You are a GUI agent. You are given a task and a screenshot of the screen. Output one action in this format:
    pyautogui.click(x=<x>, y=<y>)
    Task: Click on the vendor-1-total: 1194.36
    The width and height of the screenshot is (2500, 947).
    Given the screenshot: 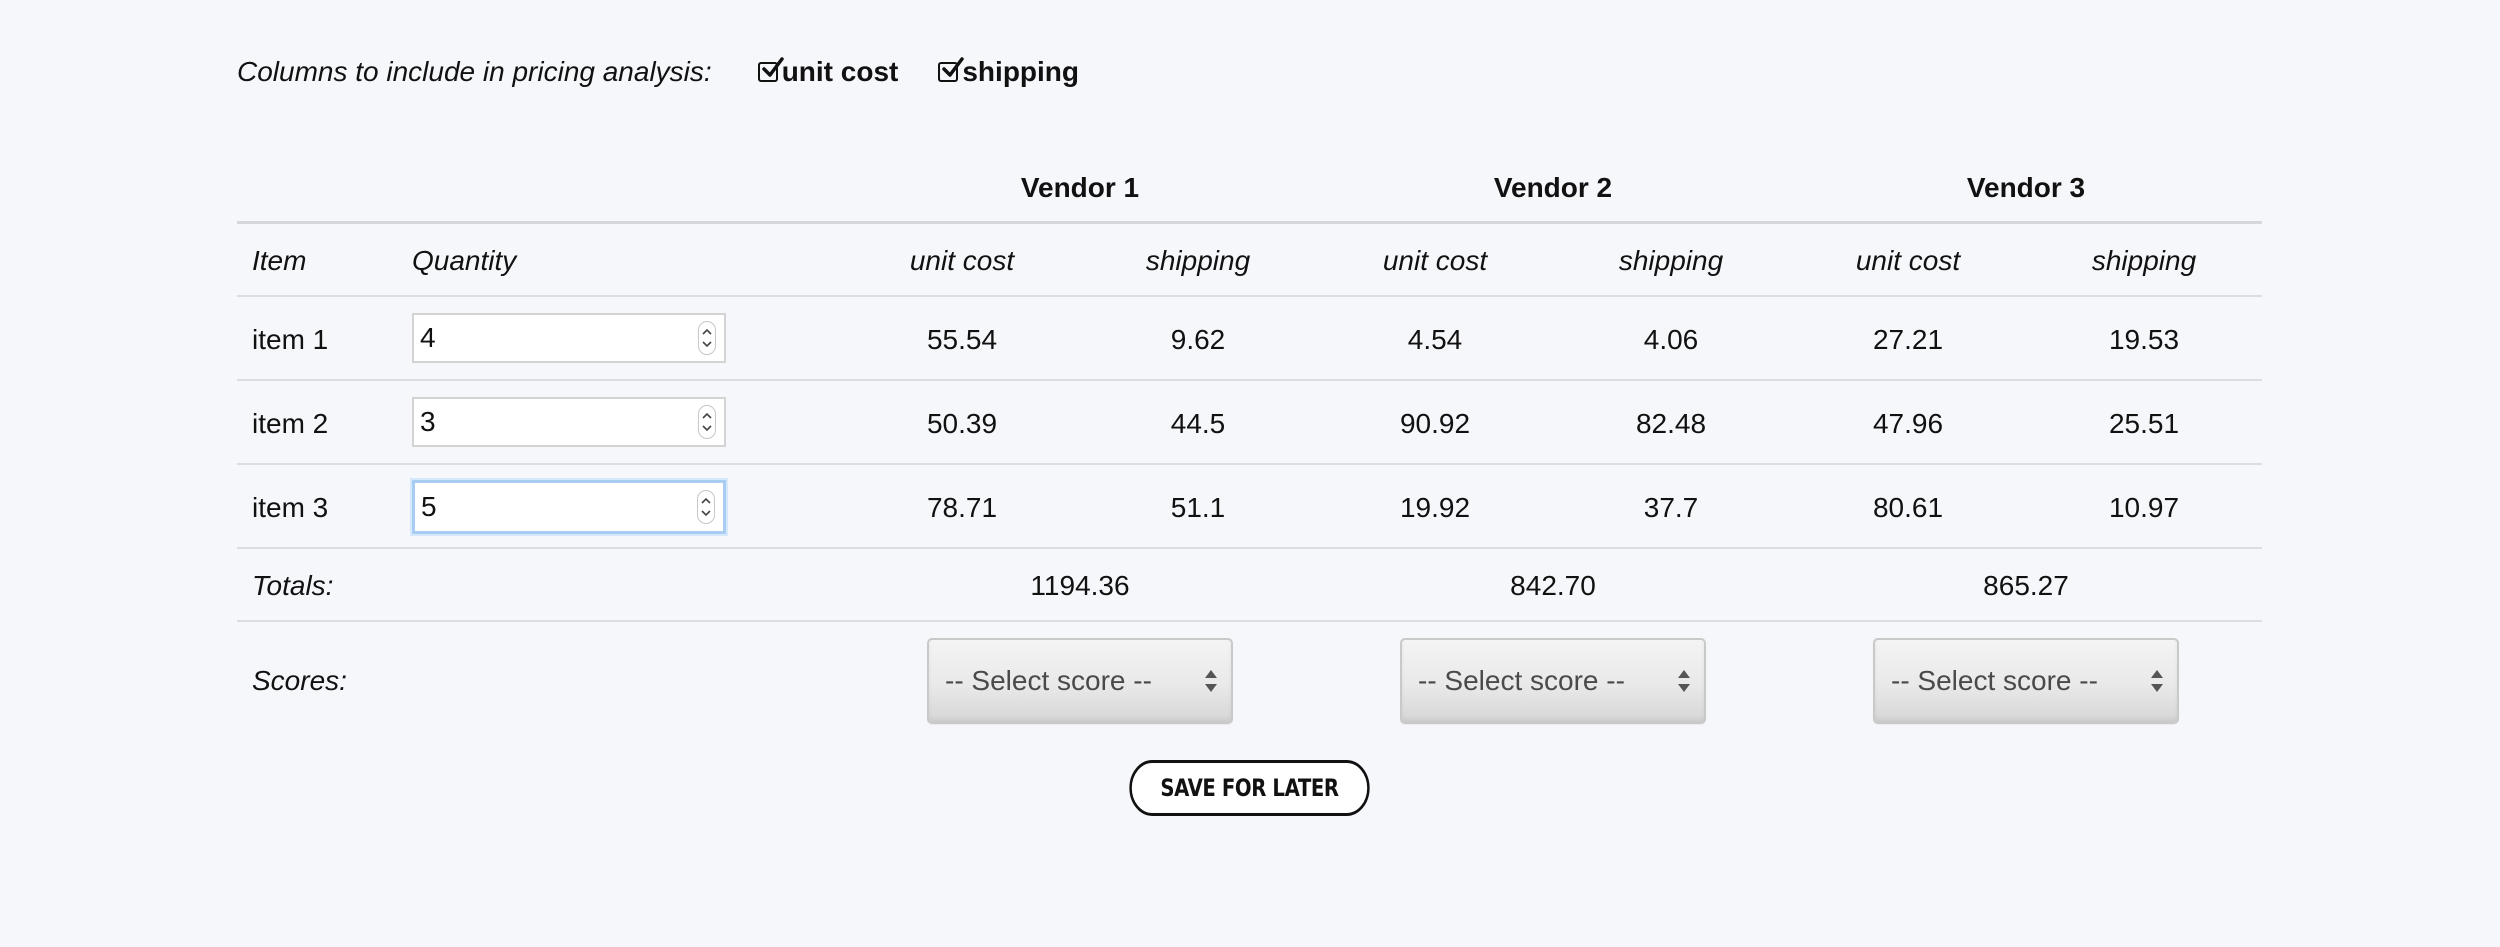 What is the action you would take?
    pyautogui.click(x=1080, y=585)
    